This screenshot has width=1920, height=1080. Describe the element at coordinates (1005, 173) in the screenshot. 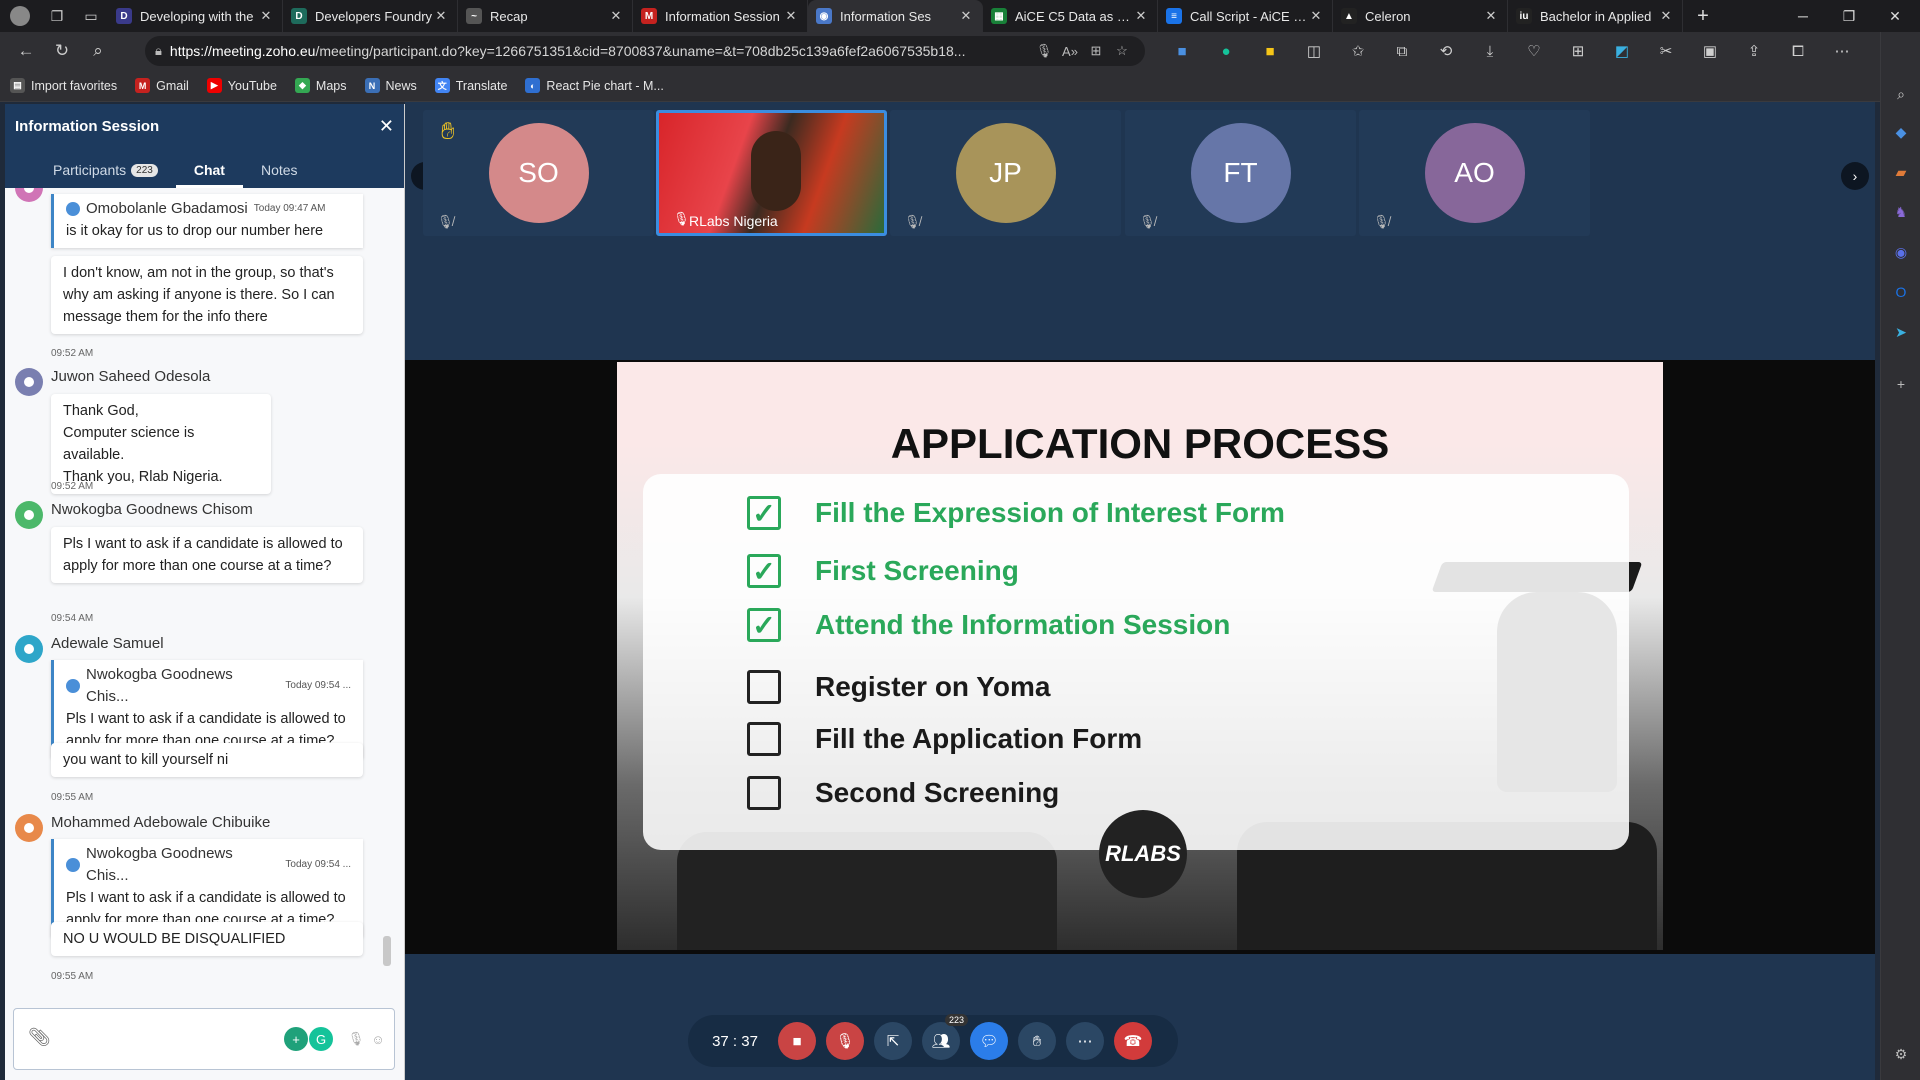

I see `participant-tile: JP 🎙︎̸` at that location.